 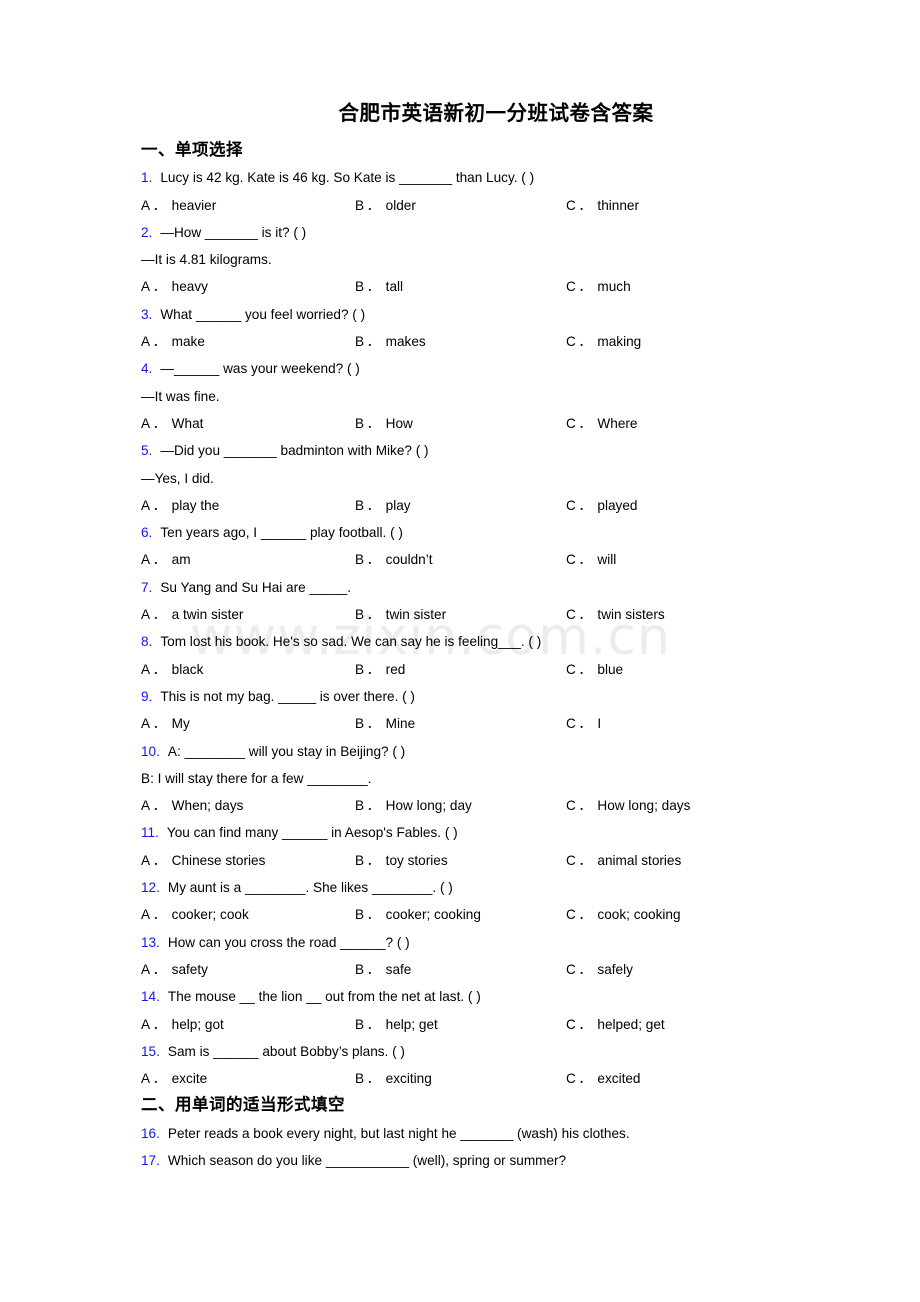 I want to click on option-a: A． safety, so click(x=174, y=969).